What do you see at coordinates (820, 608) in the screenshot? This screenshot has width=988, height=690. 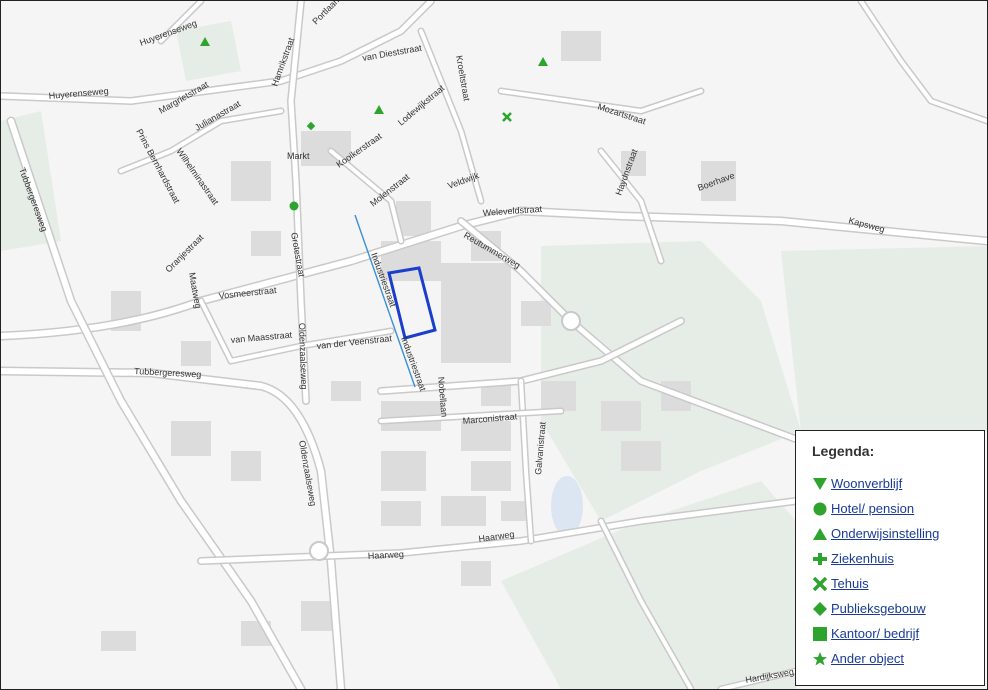 I see `diamond-icon` at bounding box center [820, 608].